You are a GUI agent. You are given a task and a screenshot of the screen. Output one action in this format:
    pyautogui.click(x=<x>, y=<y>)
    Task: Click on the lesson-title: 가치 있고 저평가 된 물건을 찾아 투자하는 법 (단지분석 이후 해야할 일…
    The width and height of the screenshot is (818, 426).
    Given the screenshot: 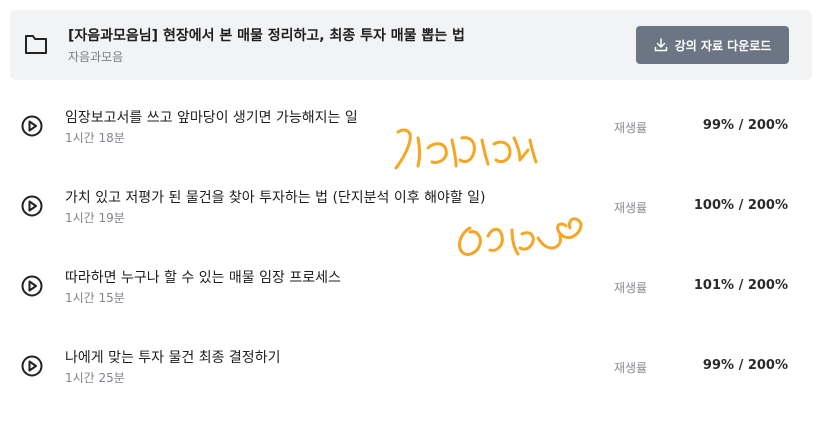 What is the action you would take?
    pyautogui.click(x=275, y=198)
    